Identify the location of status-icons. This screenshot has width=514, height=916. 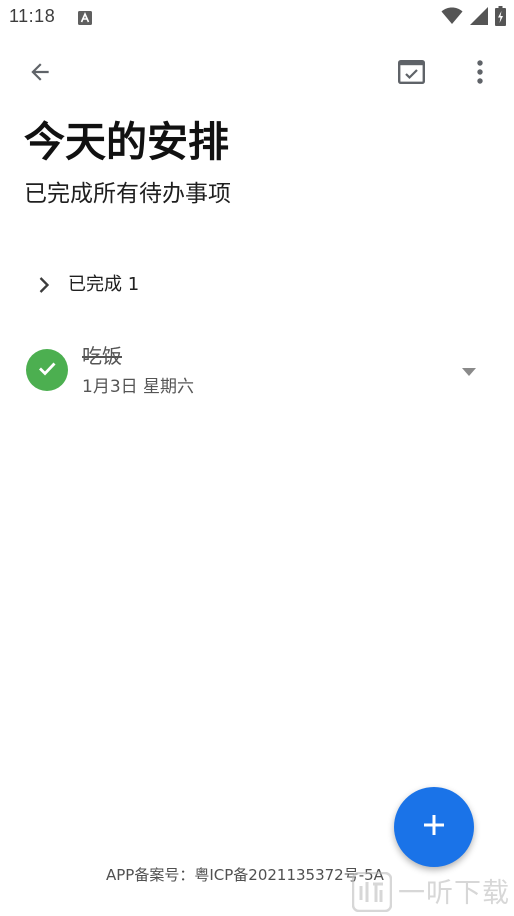
(473, 18).